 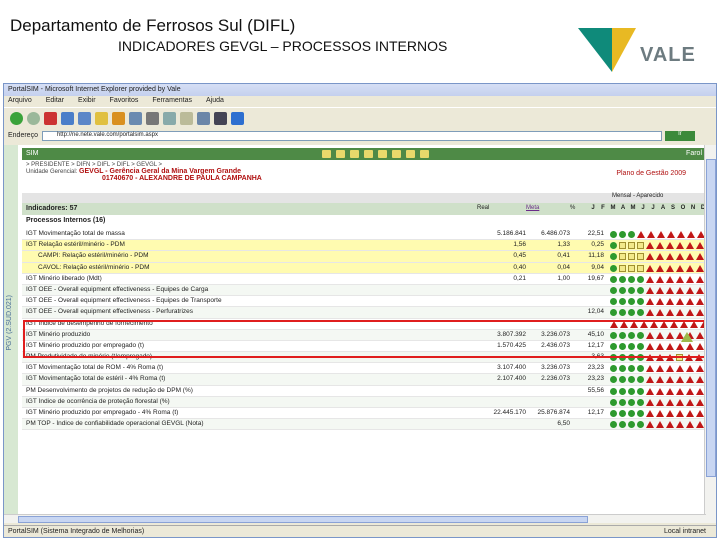 I want to click on plan-label: Plano de Gestão 2009, so click(x=651, y=173).